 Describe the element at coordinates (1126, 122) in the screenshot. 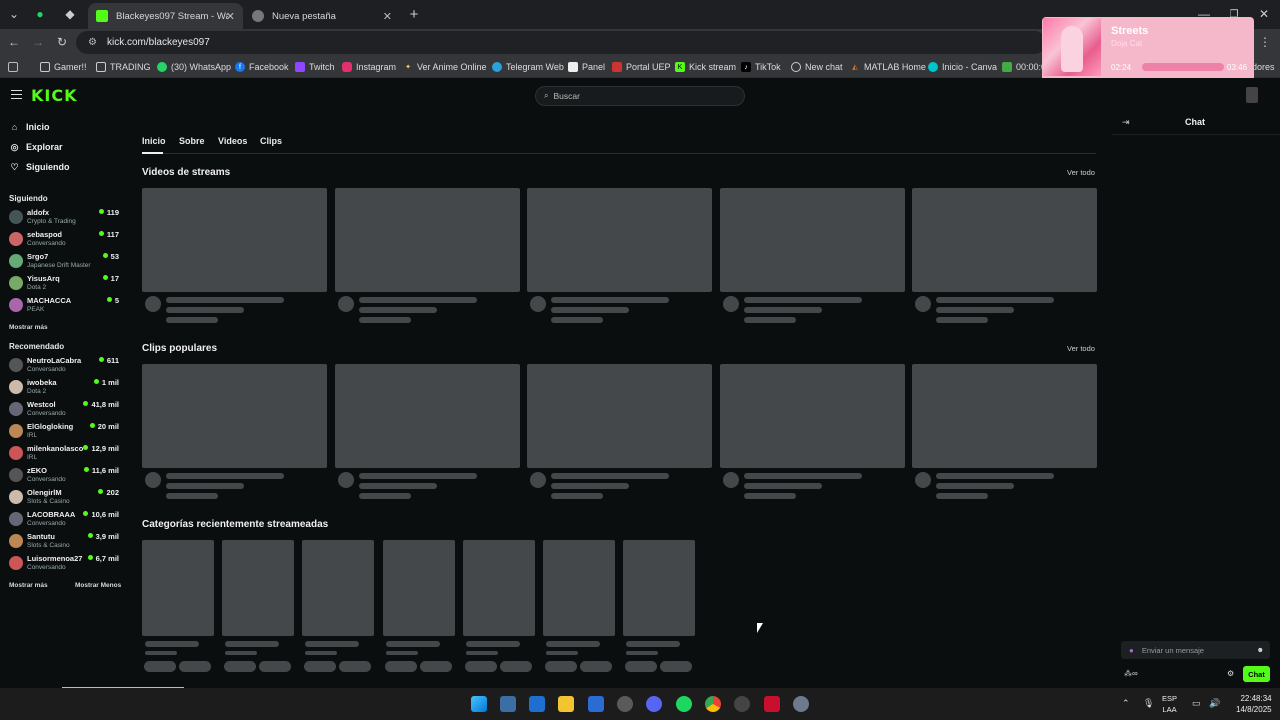

I see `collapse-chat-icon: ⇥` at that location.